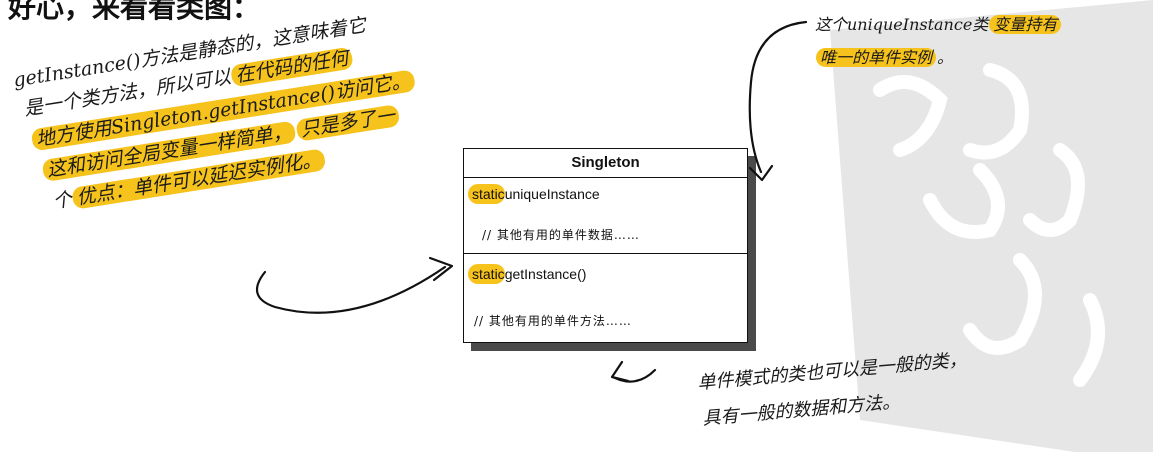 This screenshot has height=452, width=1153. What do you see at coordinates (778, 97) in the screenshot?
I see `top-right-arrow` at bounding box center [778, 97].